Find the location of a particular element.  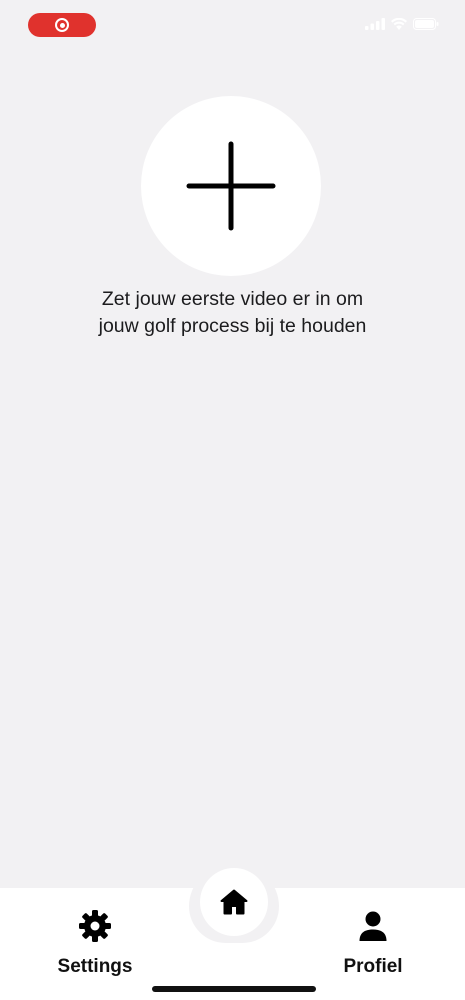

wifi-icon is located at coordinates (399, 24).